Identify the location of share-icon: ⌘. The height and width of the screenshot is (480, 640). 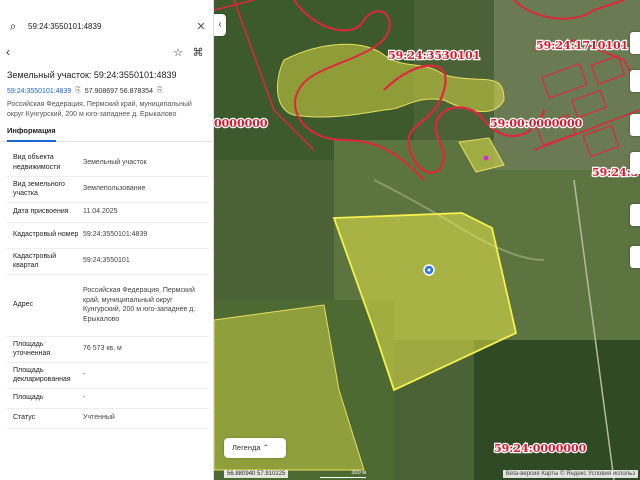
(198, 52).